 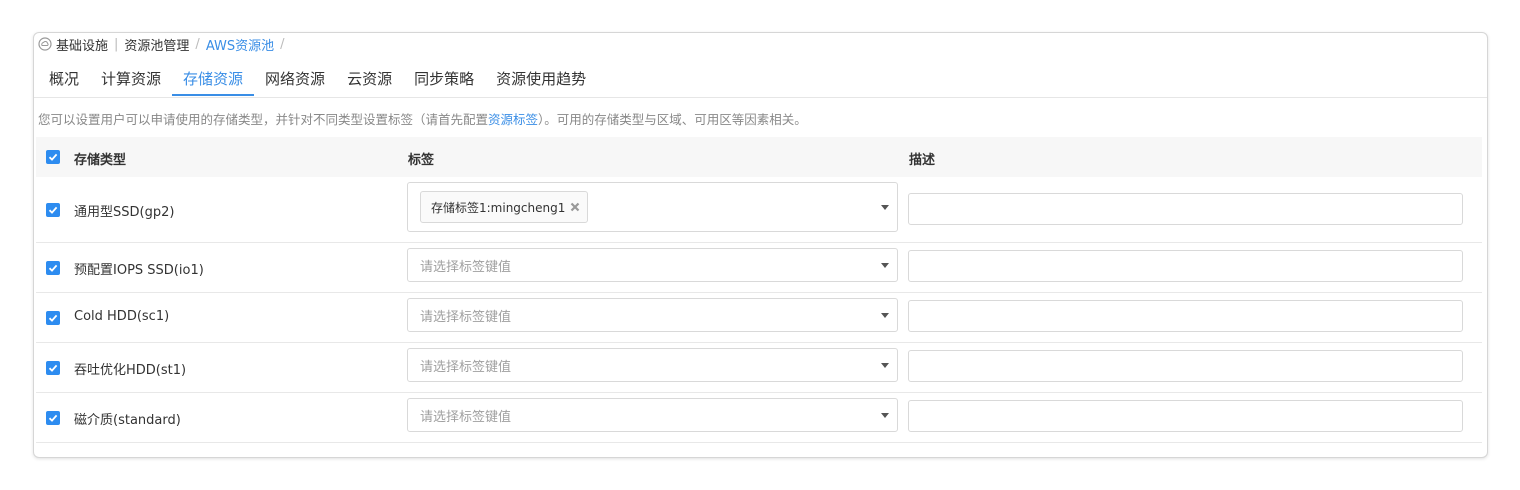 I want to click on tag-select: 存储标签1:mingcheng1, so click(x=652, y=207).